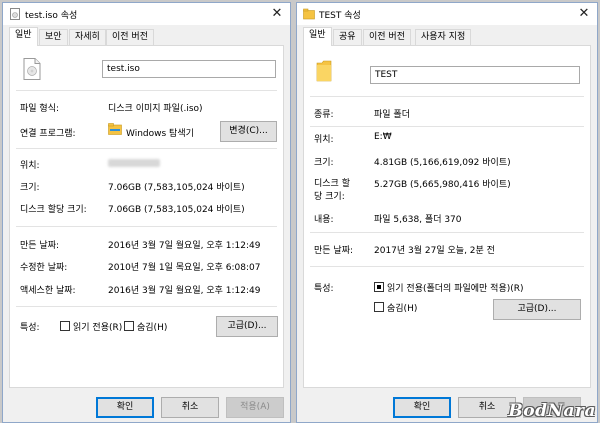 The image size is (600, 423). I want to click on size-value: 7.06GB (7,583,105,024 바이트), so click(176, 188).